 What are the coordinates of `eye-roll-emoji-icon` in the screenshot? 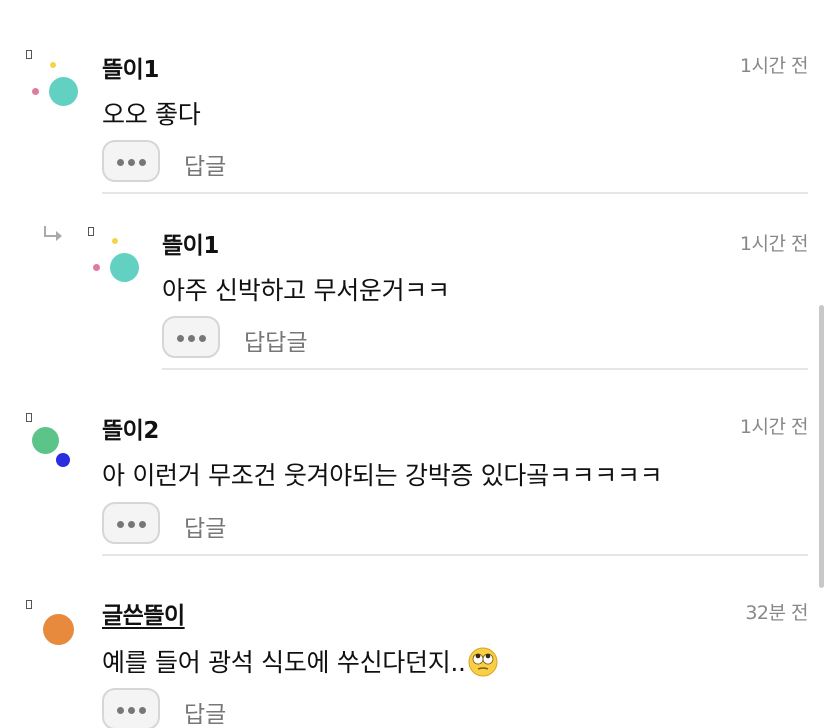 It's located at (483, 662).